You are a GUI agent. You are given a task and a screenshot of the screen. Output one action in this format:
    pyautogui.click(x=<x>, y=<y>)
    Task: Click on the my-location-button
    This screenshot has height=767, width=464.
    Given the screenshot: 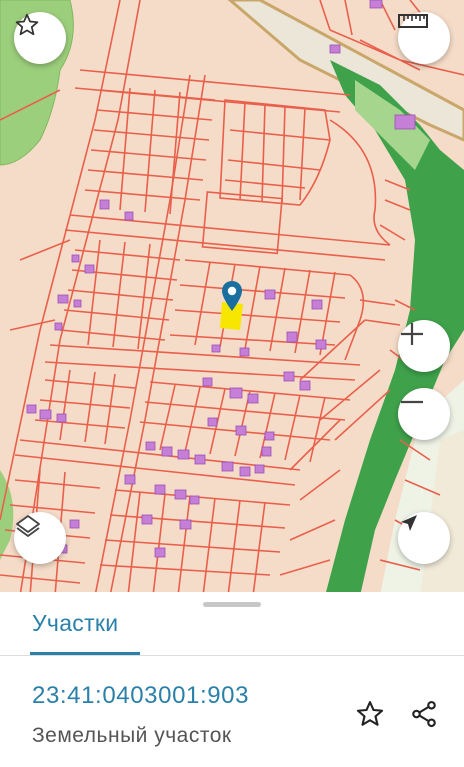 What is the action you would take?
    pyautogui.click(x=424, y=538)
    